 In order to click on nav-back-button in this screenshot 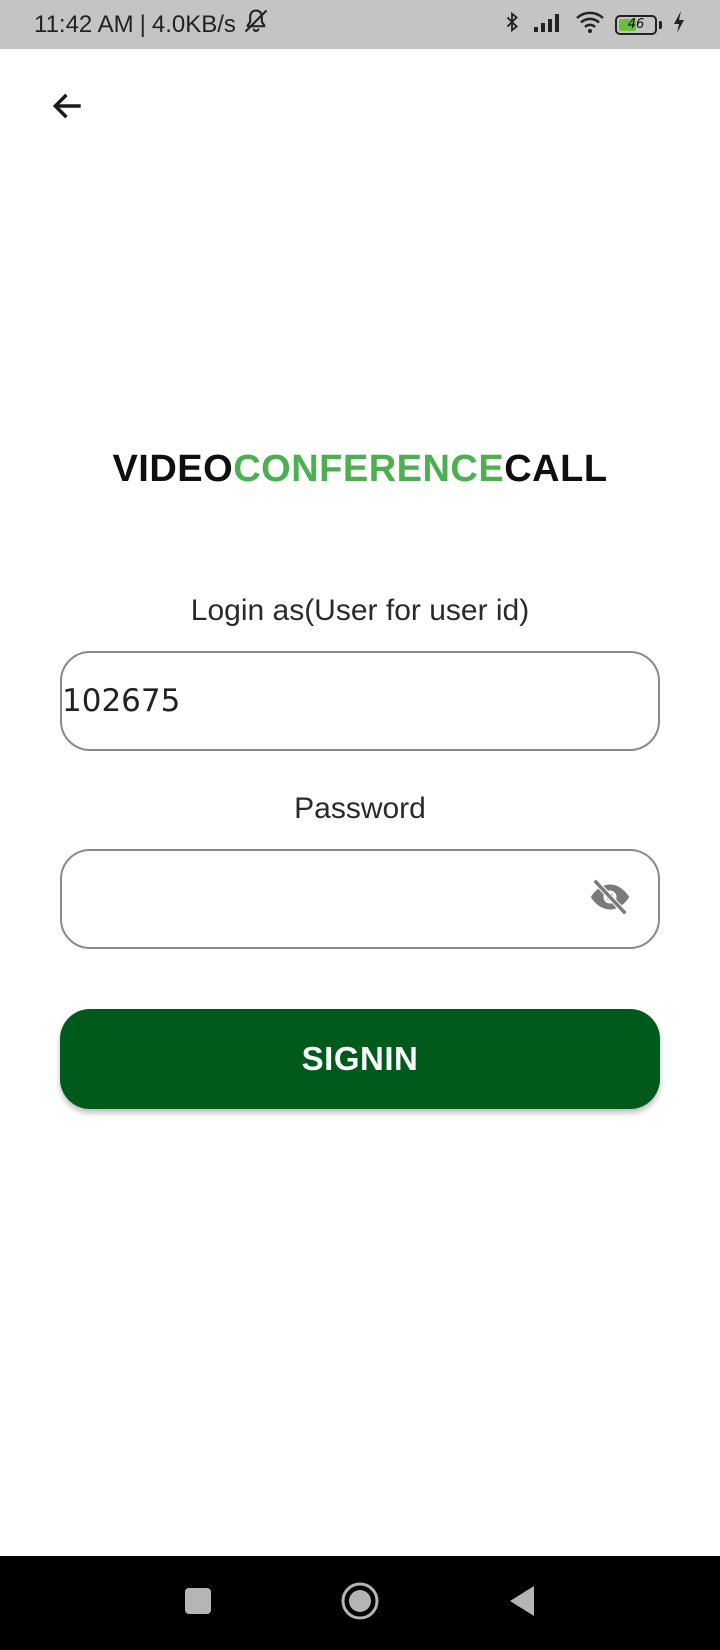, I will do `click(522, 1603)`.